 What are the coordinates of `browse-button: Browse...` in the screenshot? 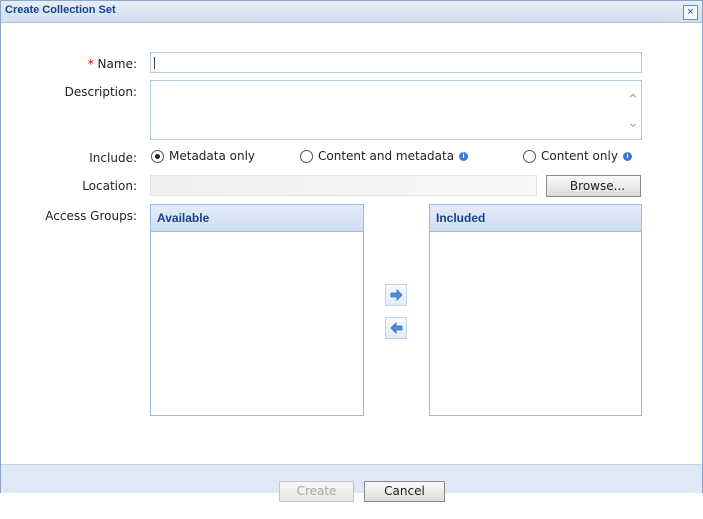 It's located at (593, 186).